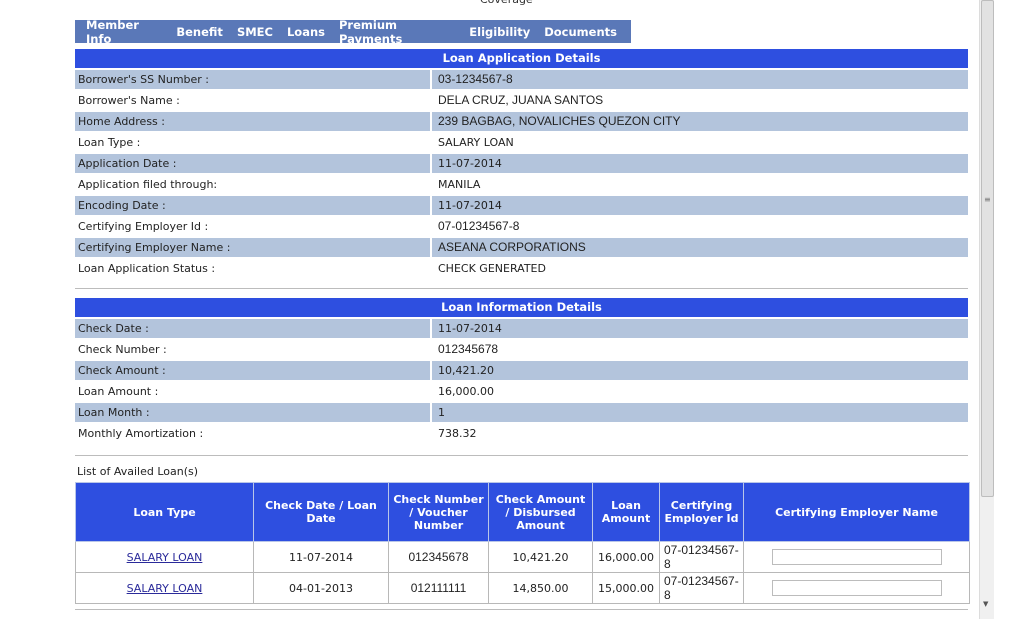 Image resolution: width=1024 pixels, height=619 pixels. What do you see at coordinates (252, 247) in the screenshot?
I see `detail-label: Certifying Employer Name :` at bounding box center [252, 247].